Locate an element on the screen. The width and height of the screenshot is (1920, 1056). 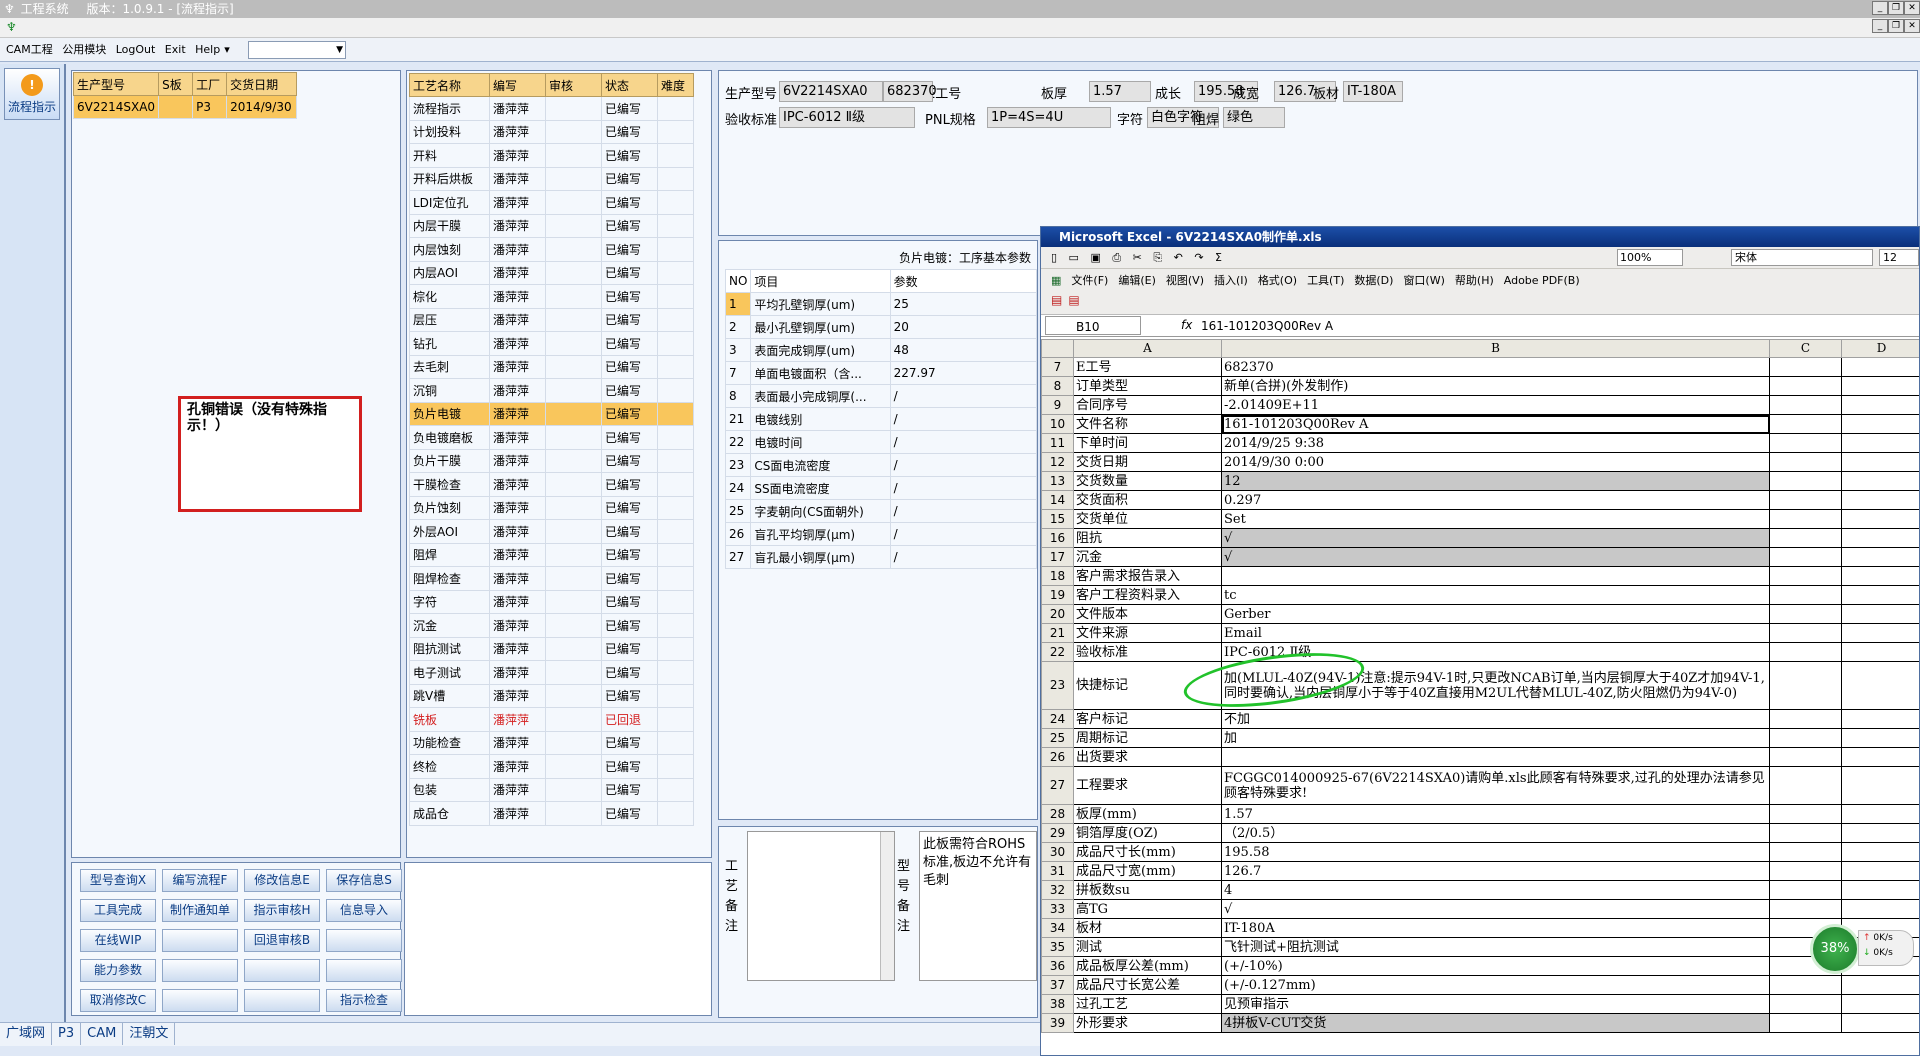
excel-menu-item: 工具(T) is located at coordinates (1325, 281).